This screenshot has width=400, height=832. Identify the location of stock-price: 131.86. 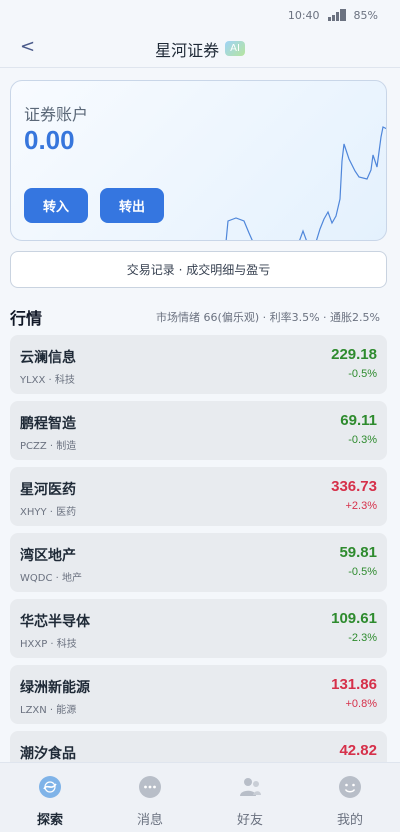
(354, 684).